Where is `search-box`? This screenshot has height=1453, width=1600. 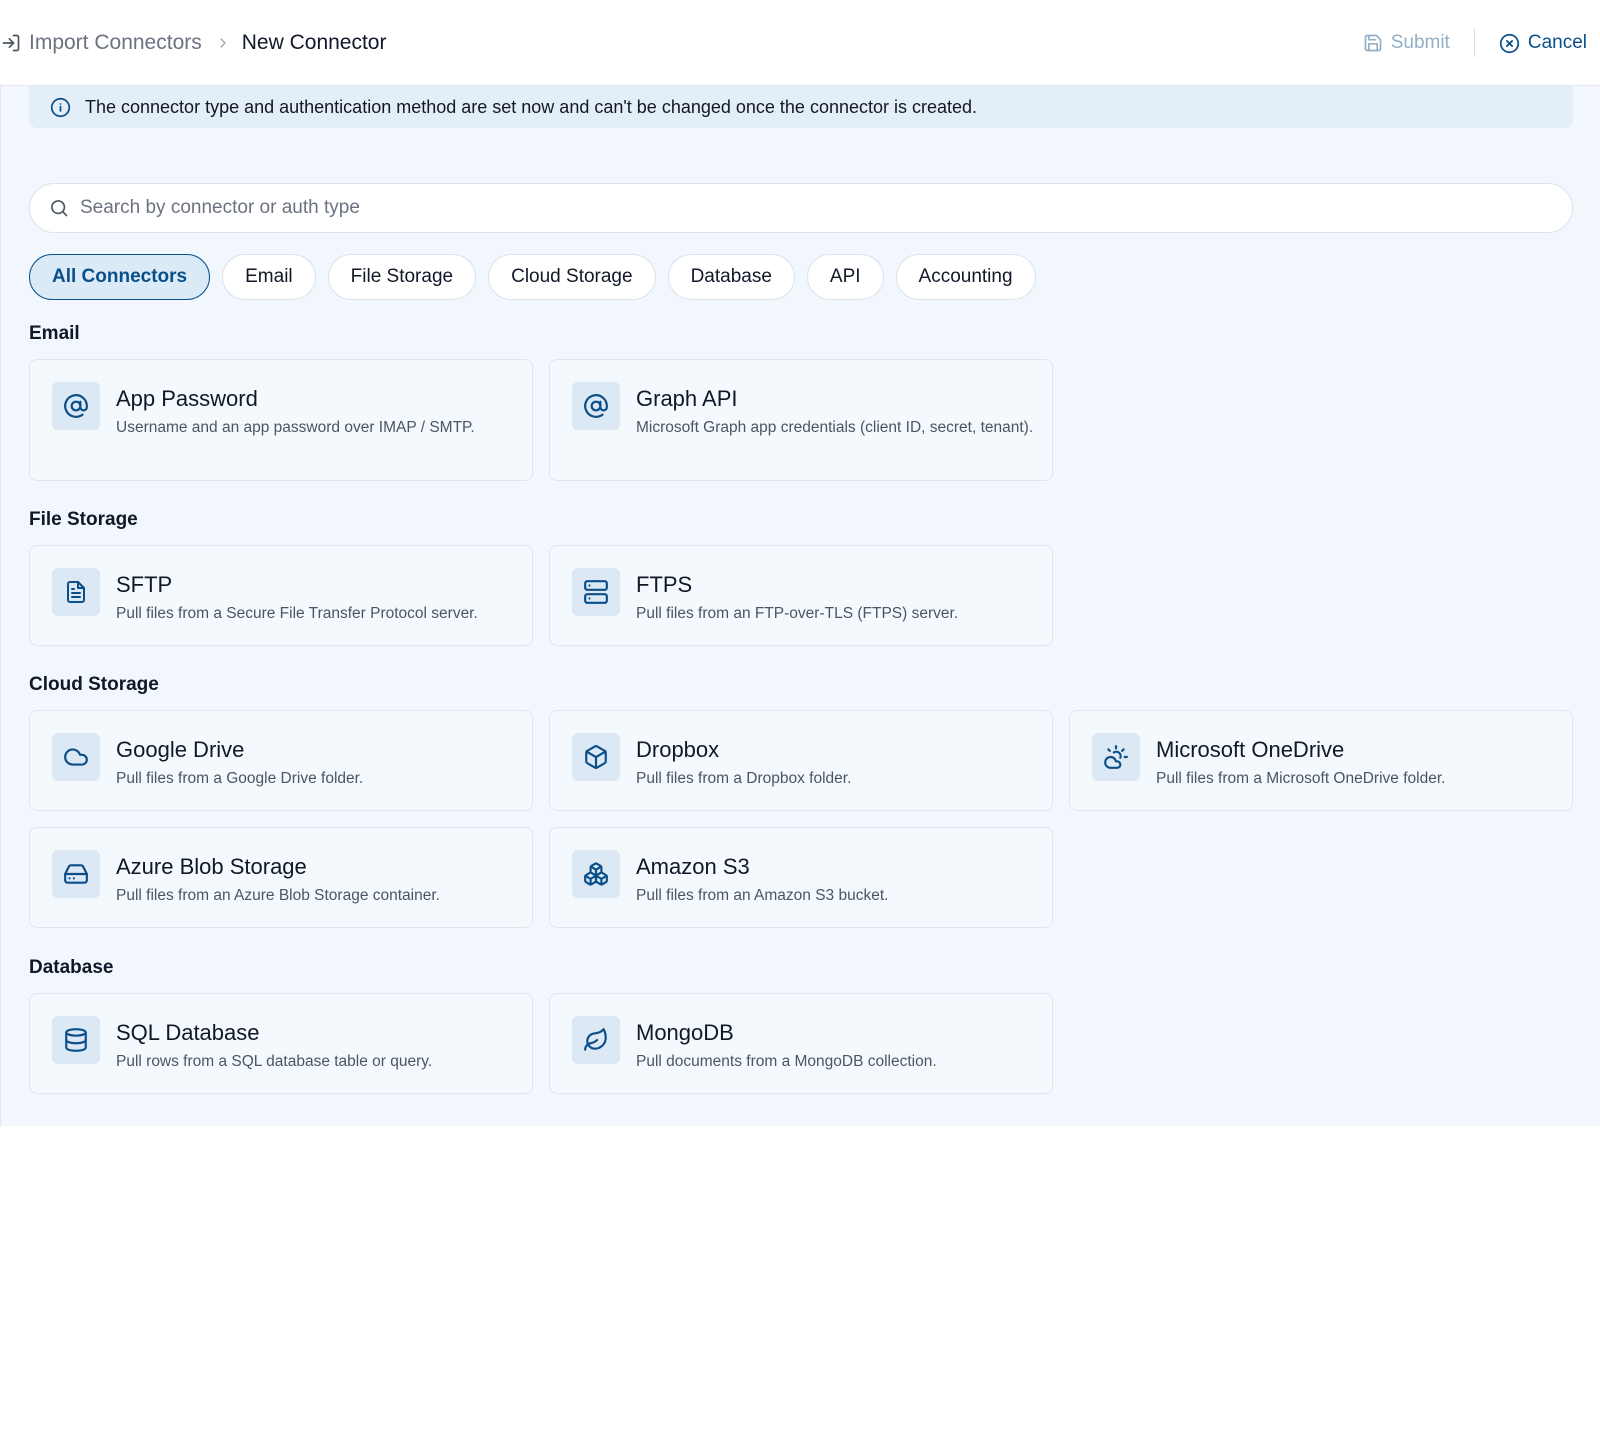
search-box is located at coordinates (801, 208).